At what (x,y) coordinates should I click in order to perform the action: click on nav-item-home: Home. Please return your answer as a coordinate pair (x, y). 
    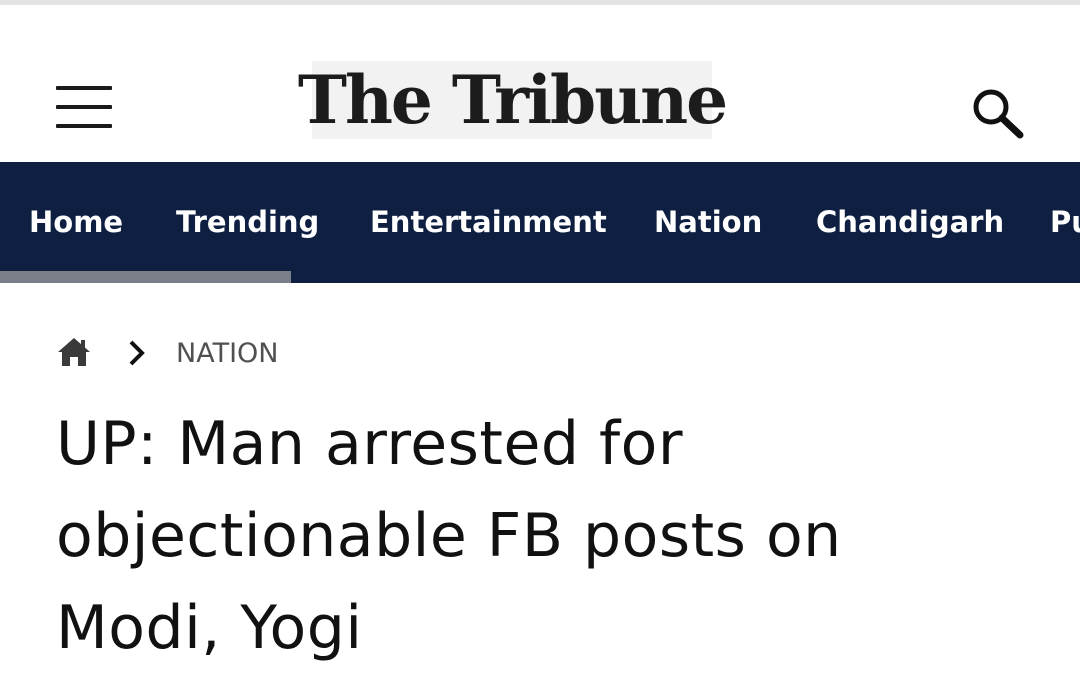
    Looking at the image, I should click on (76, 222).